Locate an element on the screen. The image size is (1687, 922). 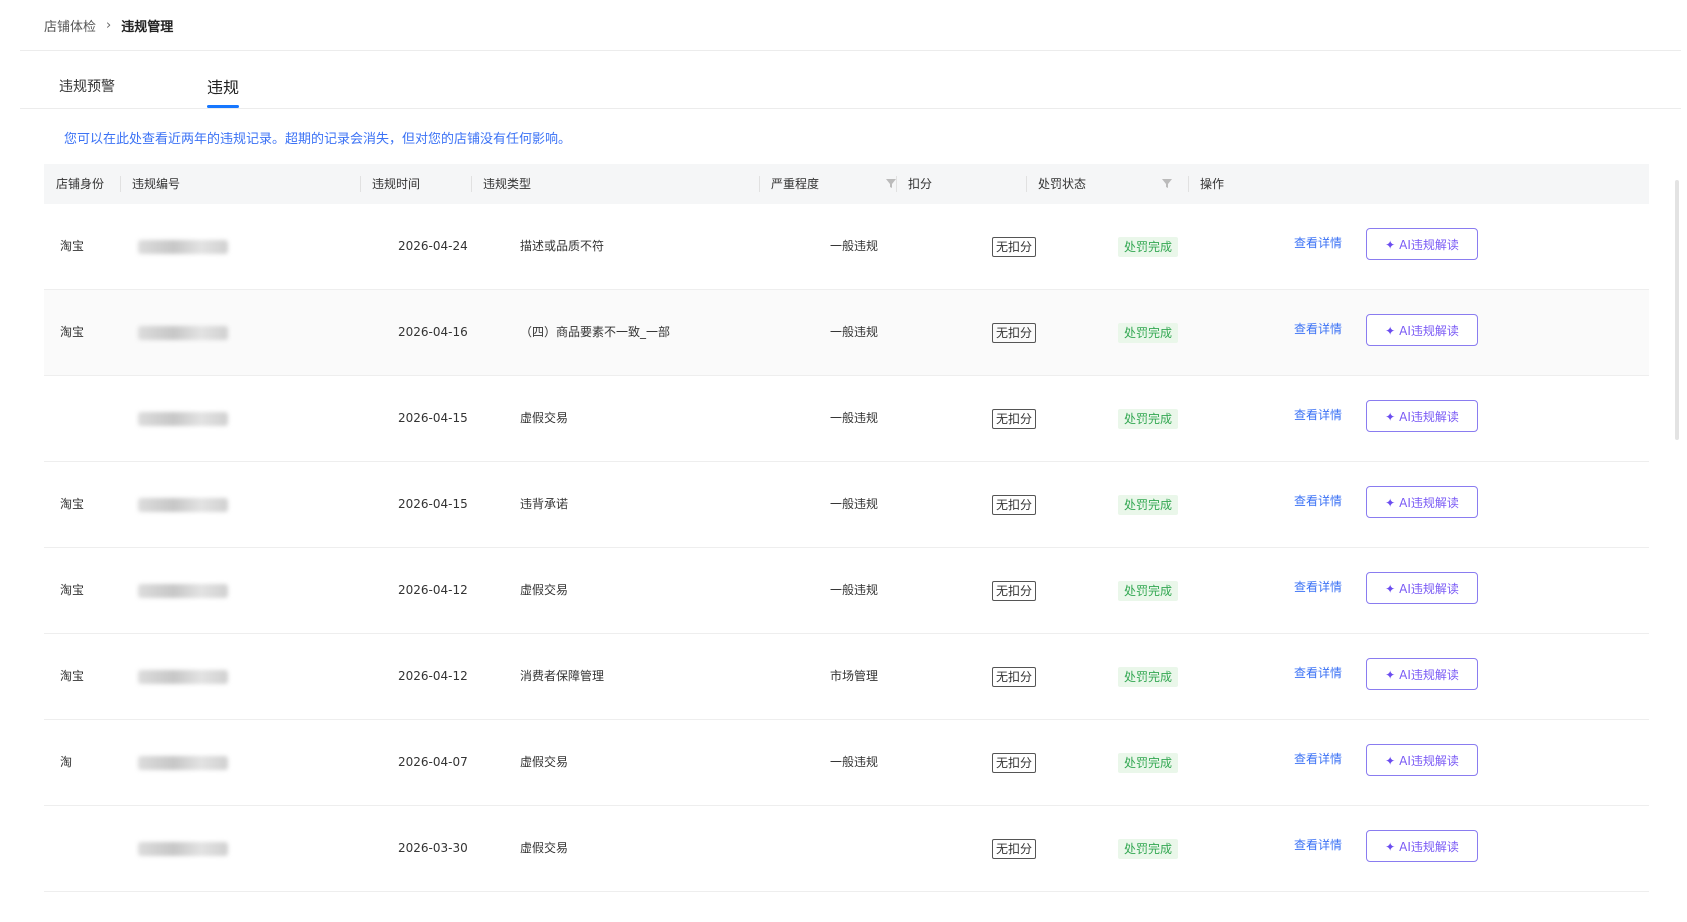
breadcrumb: 店铺体检 › 违规管理 is located at coordinates (108, 25).